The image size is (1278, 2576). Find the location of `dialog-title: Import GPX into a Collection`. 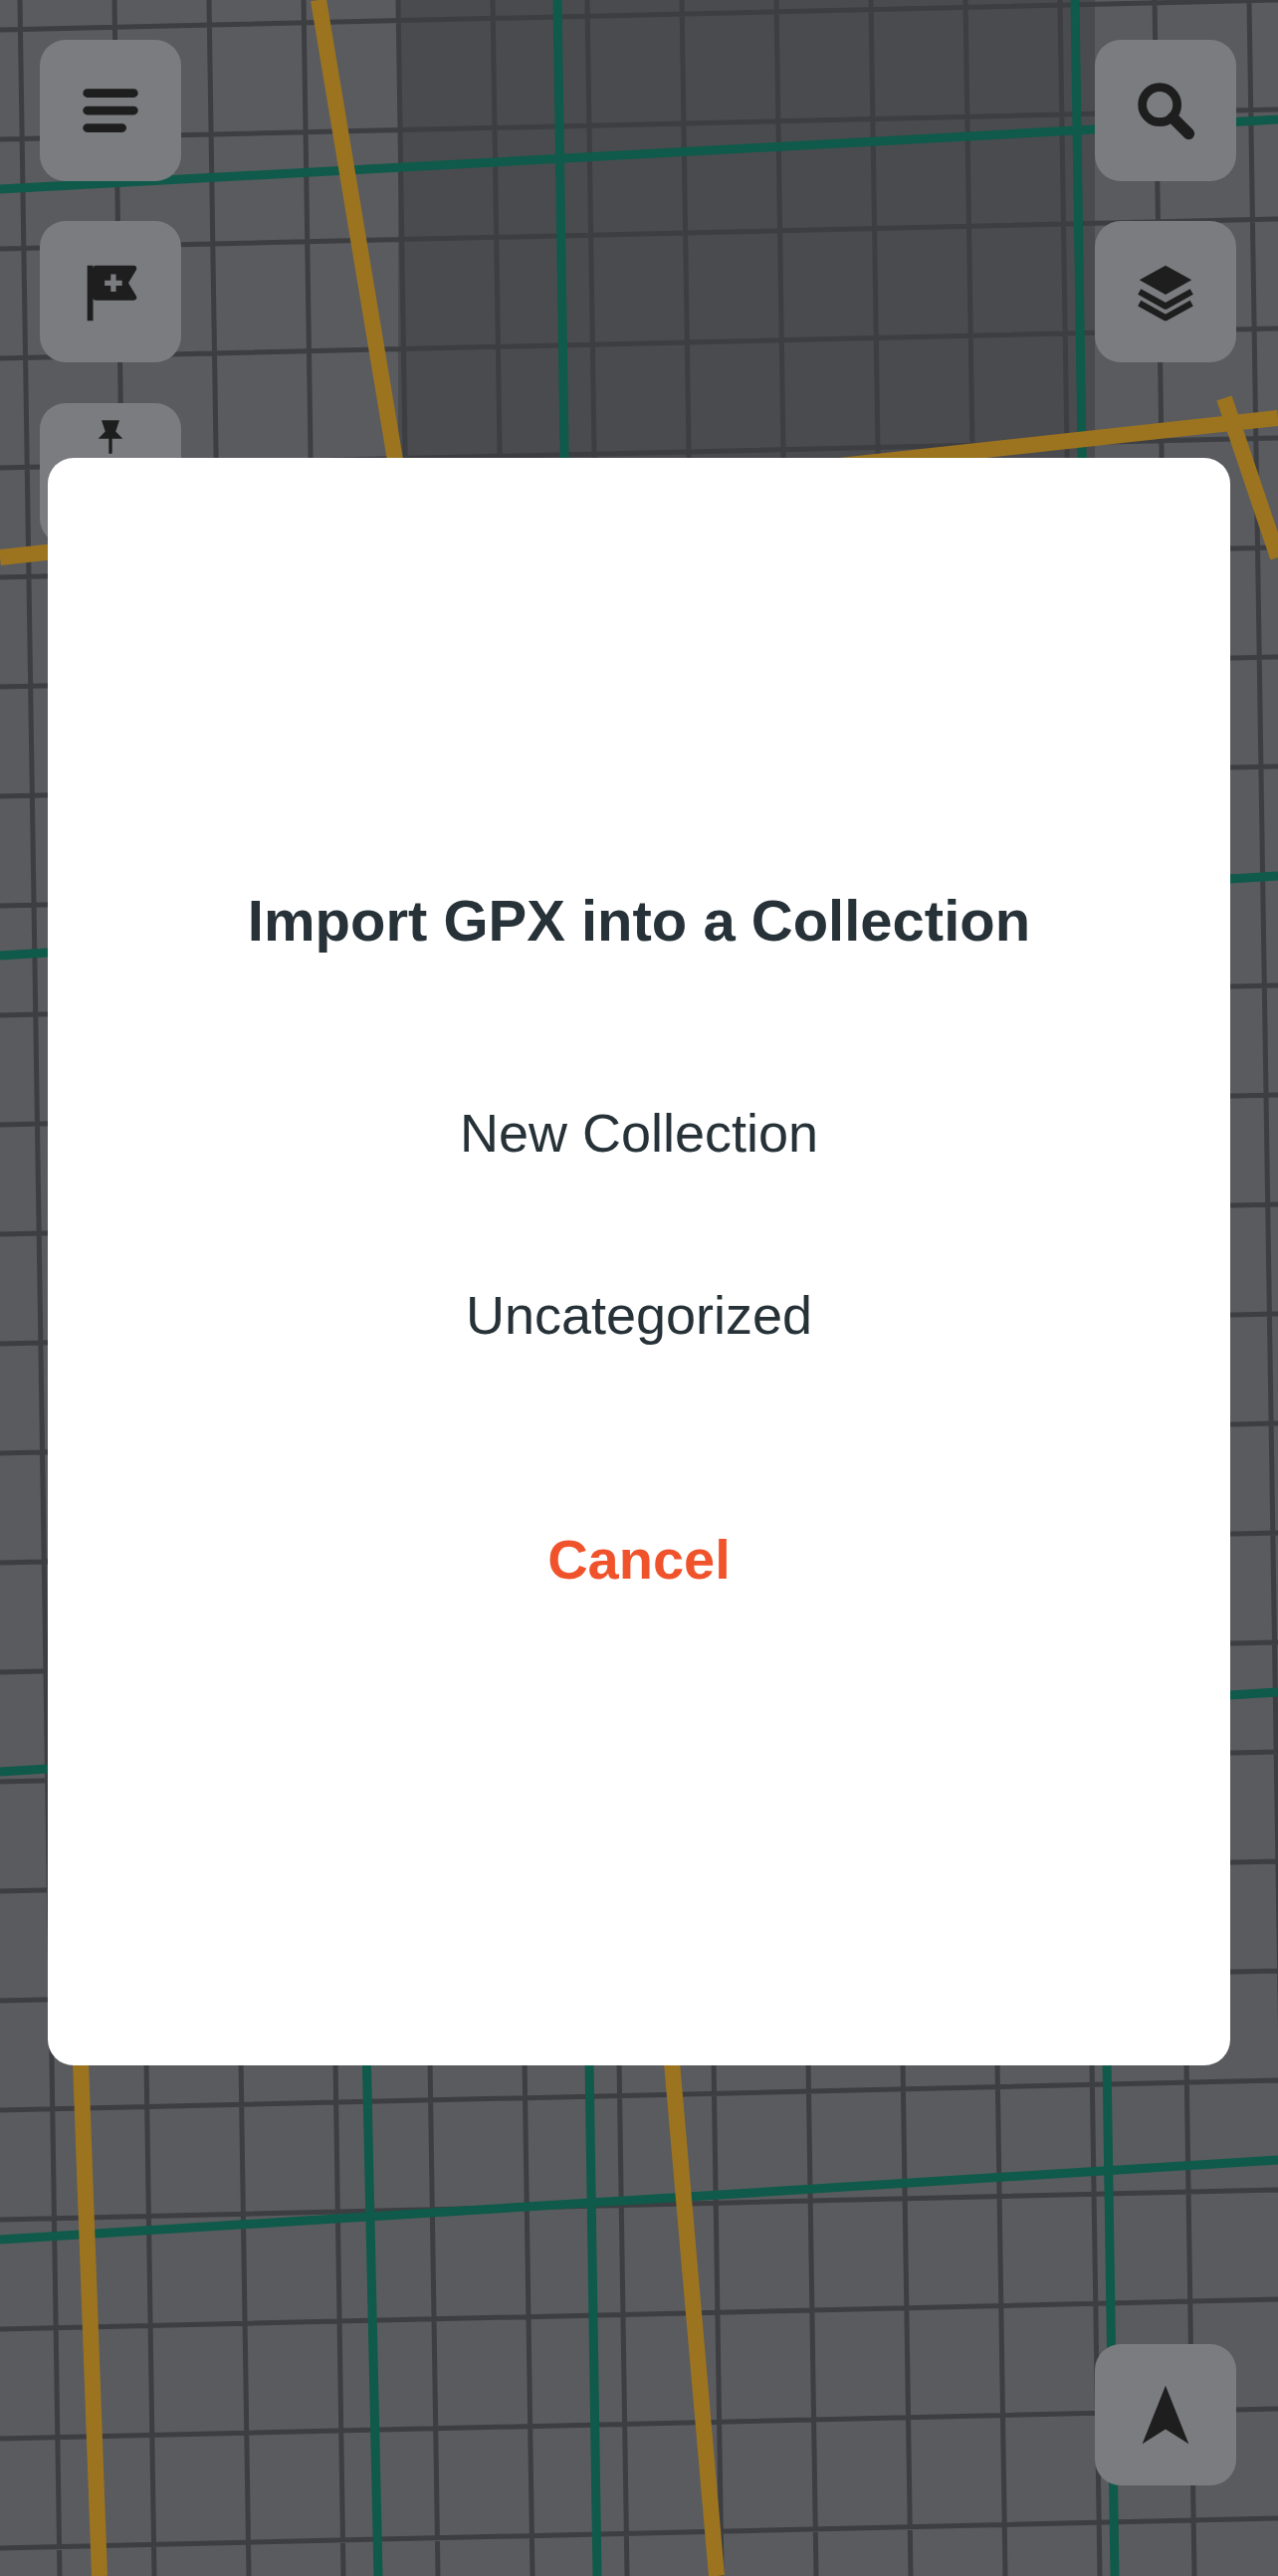

dialog-title: Import GPX into a Collection is located at coordinates (639, 921).